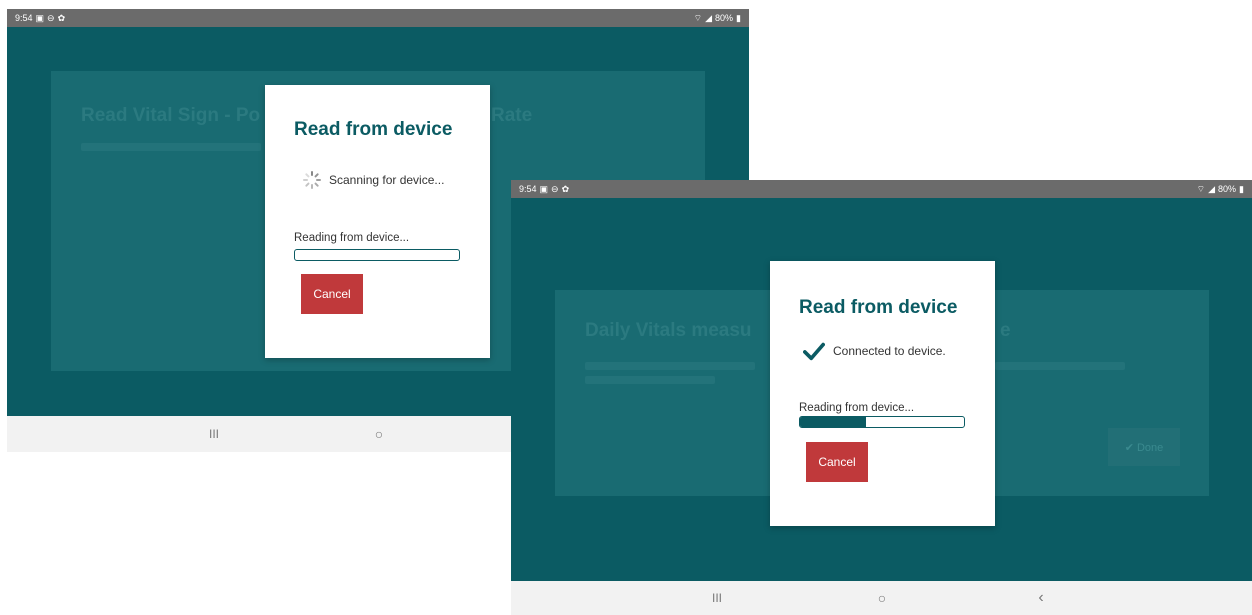 This screenshot has width=1252, height=615. What do you see at coordinates (1040, 598) in the screenshot?
I see `back-button: ‹` at bounding box center [1040, 598].